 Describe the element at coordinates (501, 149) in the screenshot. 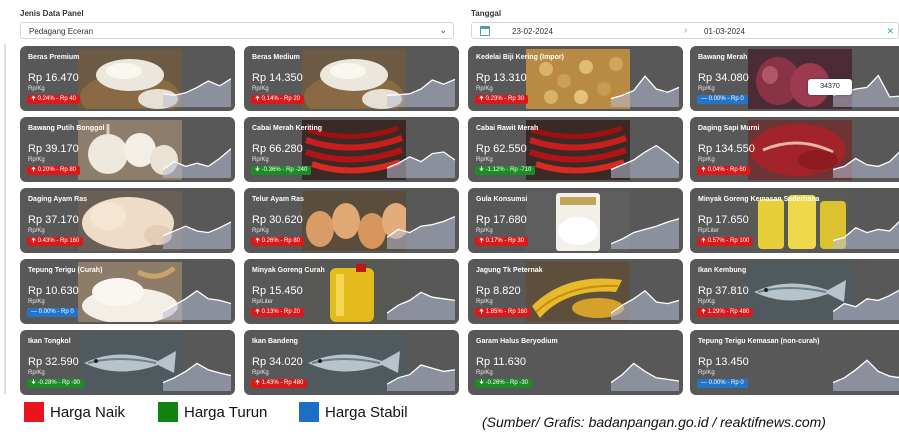

I see `commodity-price: Rp 62.550` at that location.